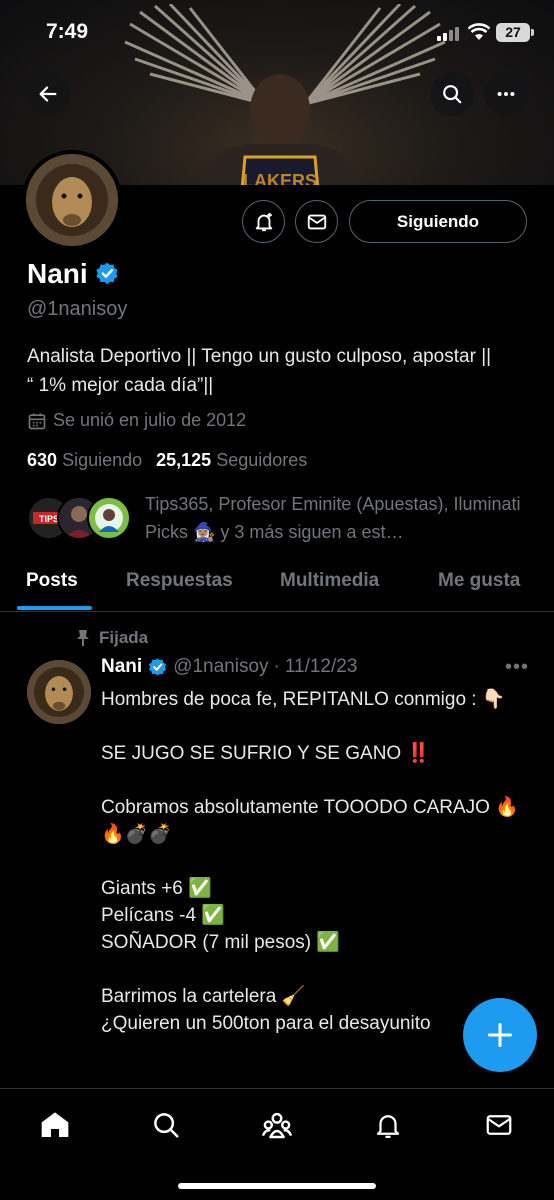  Describe the element at coordinates (184, 460) in the screenshot. I see `followers-count: 25,125` at that location.